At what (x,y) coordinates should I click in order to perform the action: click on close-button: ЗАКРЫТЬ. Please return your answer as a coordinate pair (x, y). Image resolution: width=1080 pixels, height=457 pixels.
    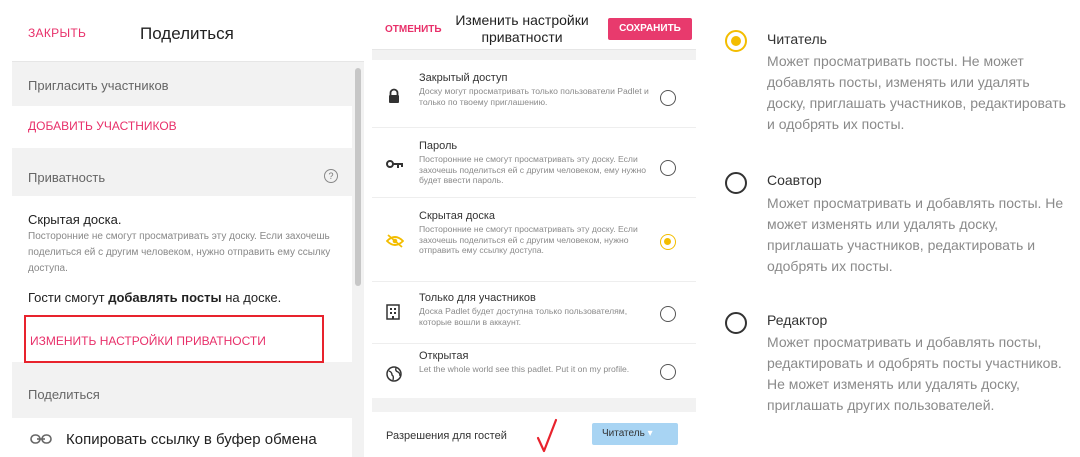
    Looking at the image, I should click on (57, 33).